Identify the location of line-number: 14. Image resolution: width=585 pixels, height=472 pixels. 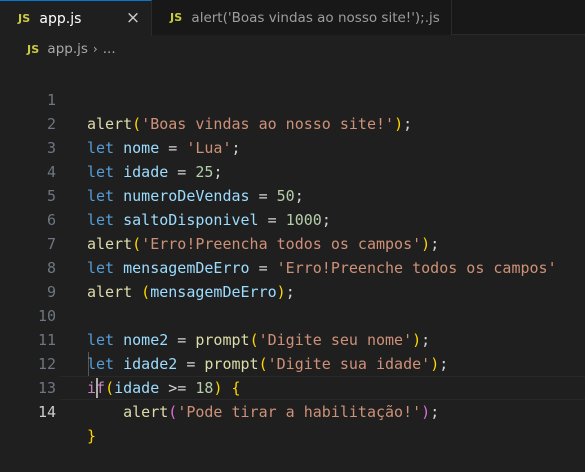
(46, 412).